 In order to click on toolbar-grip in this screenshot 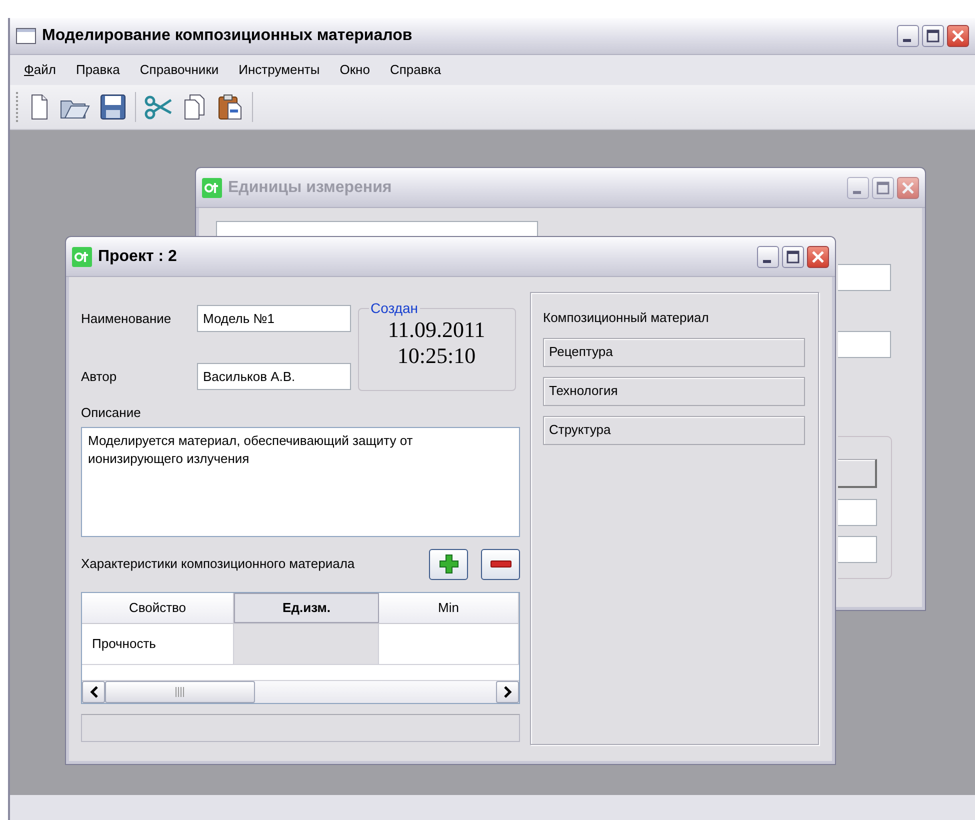, I will do `click(17, 107)`.